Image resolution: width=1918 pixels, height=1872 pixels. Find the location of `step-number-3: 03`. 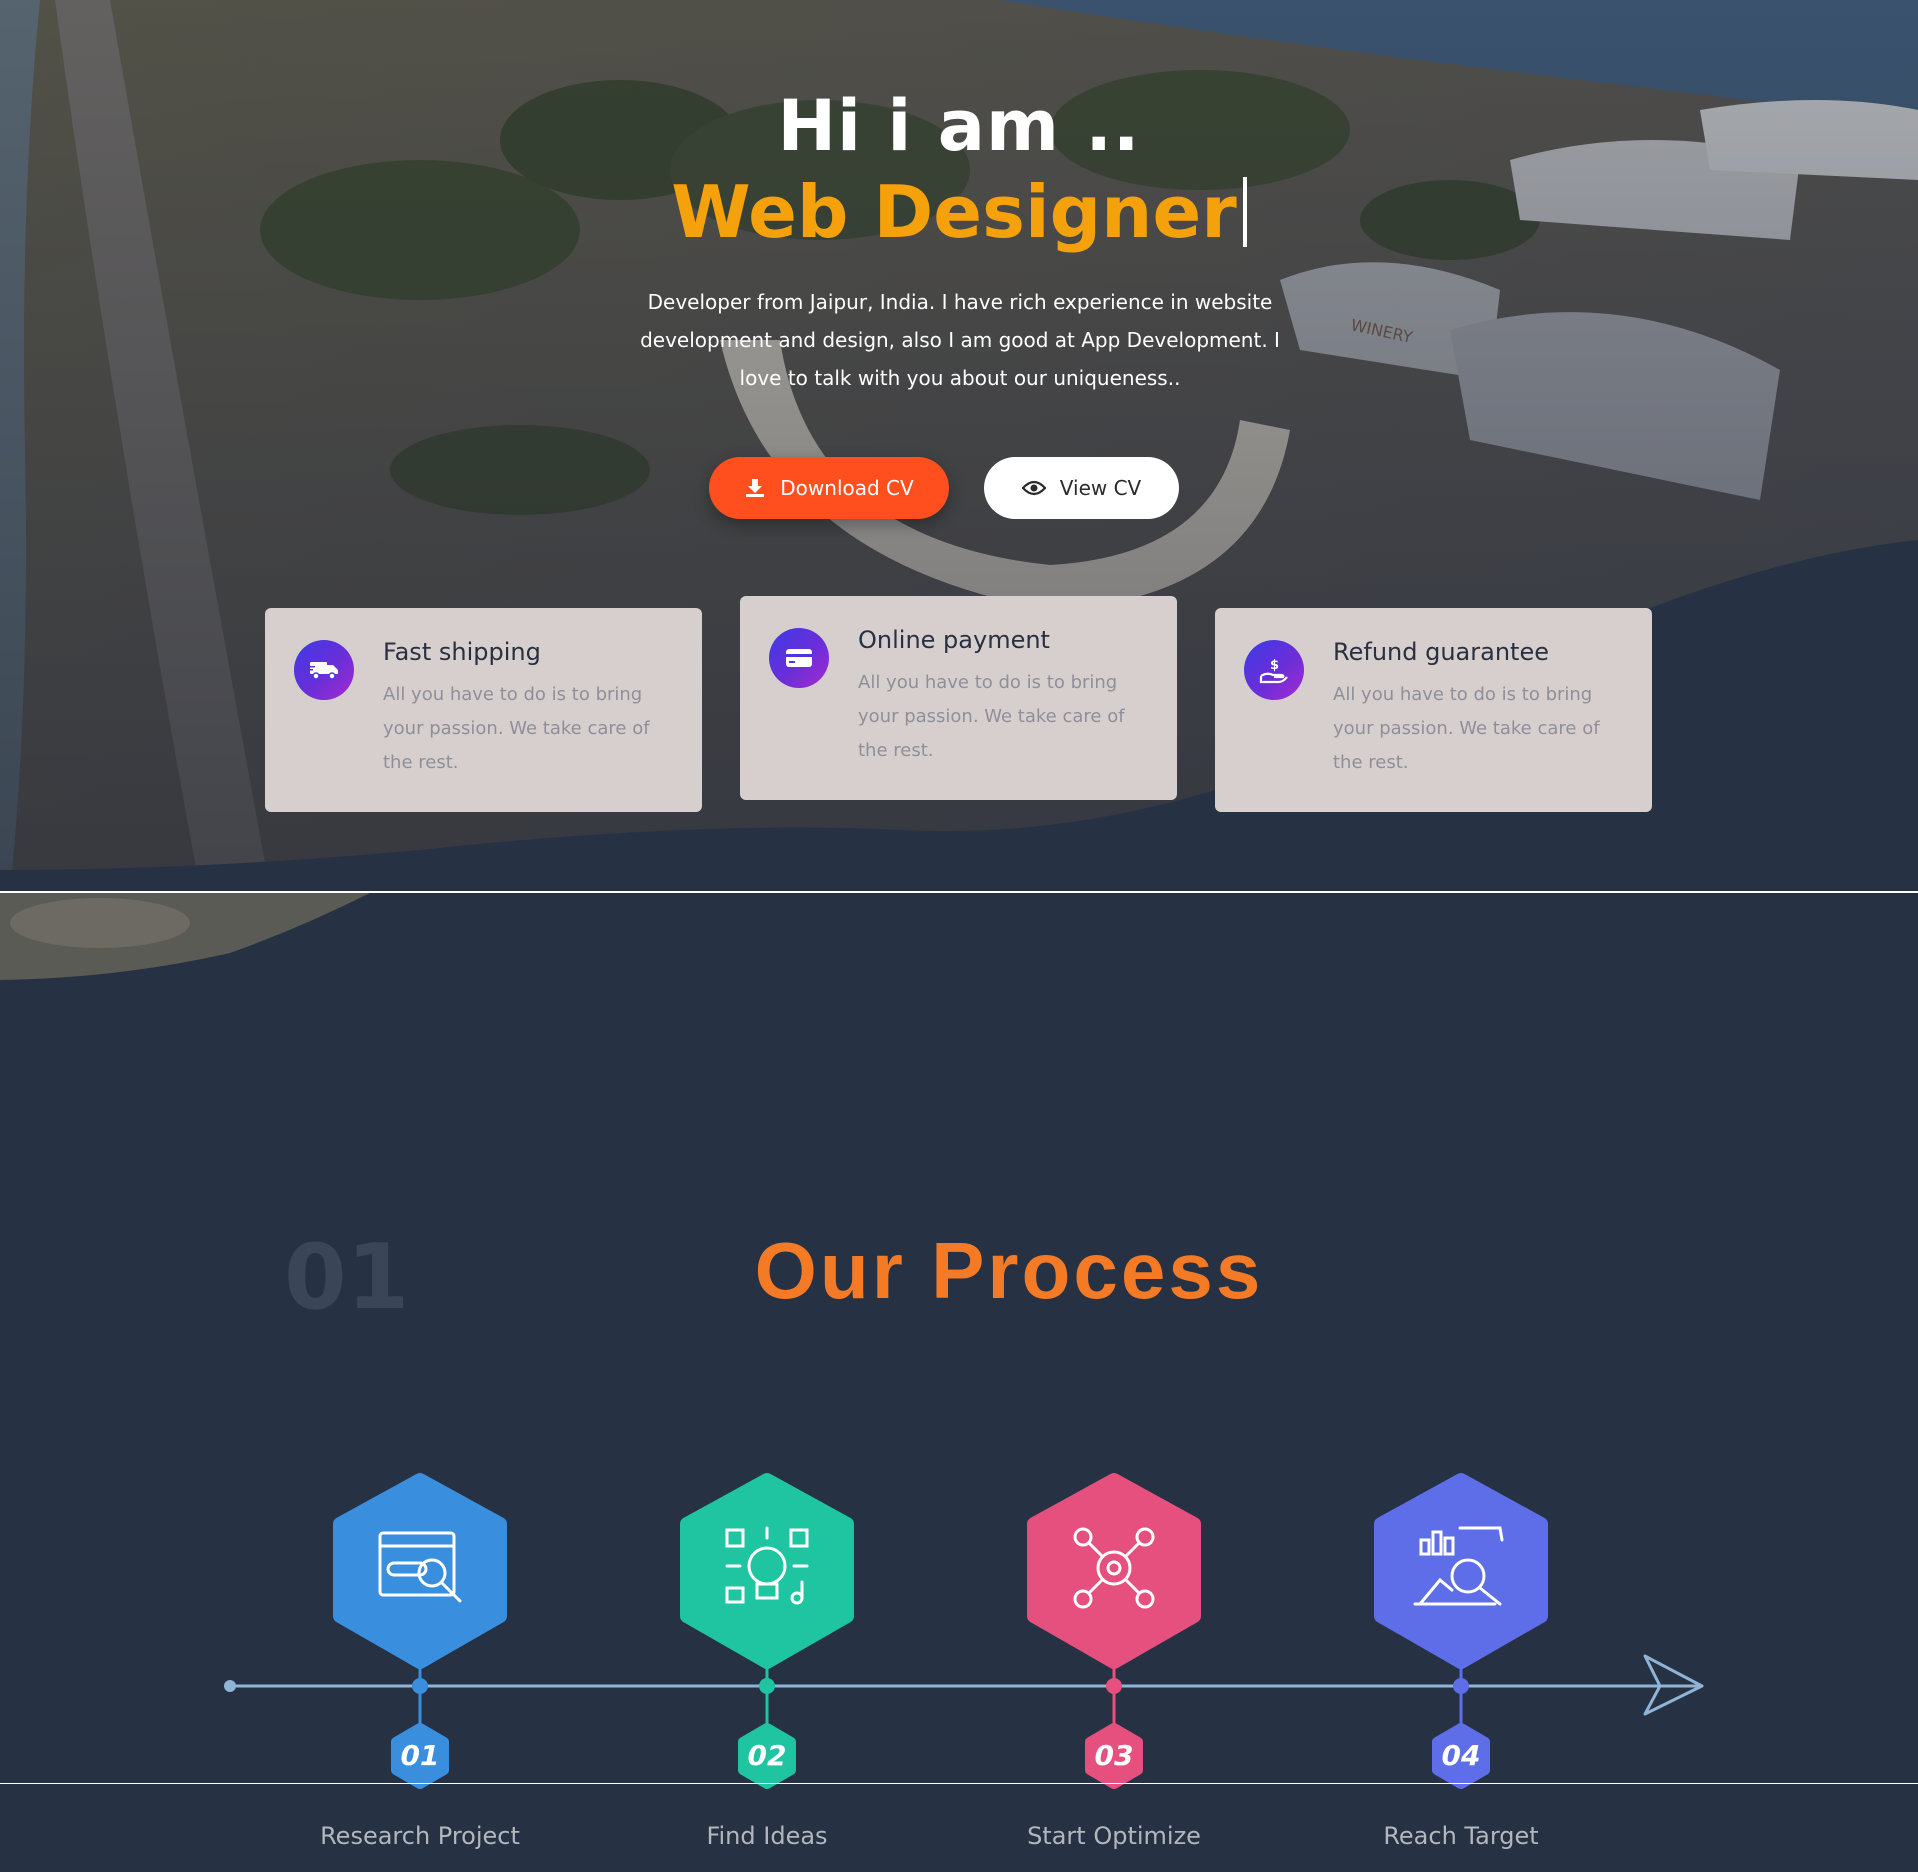

step-number-3: 03 is located at coordinates (1114, 1755).